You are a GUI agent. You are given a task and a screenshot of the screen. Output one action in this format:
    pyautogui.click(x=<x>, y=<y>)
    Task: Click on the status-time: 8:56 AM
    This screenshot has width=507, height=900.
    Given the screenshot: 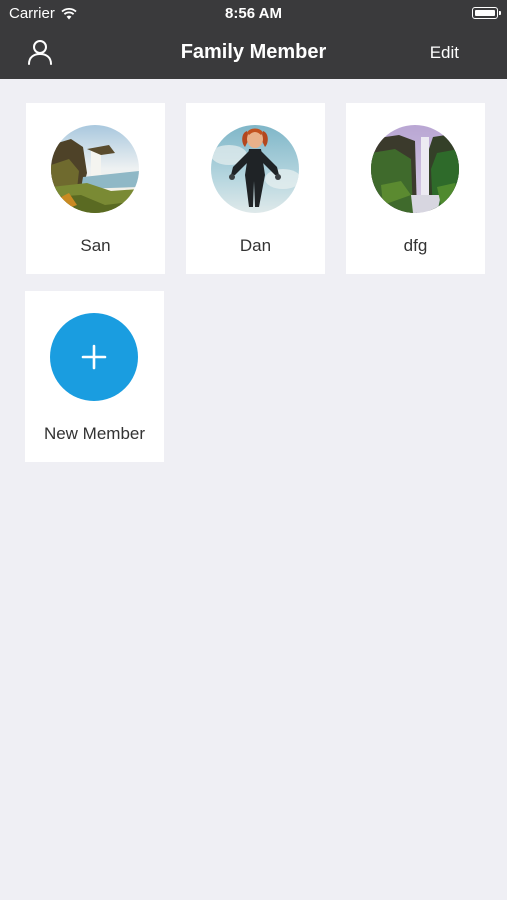 What is the action you would take?
    pyautogui.click(x=253, y=13)
    